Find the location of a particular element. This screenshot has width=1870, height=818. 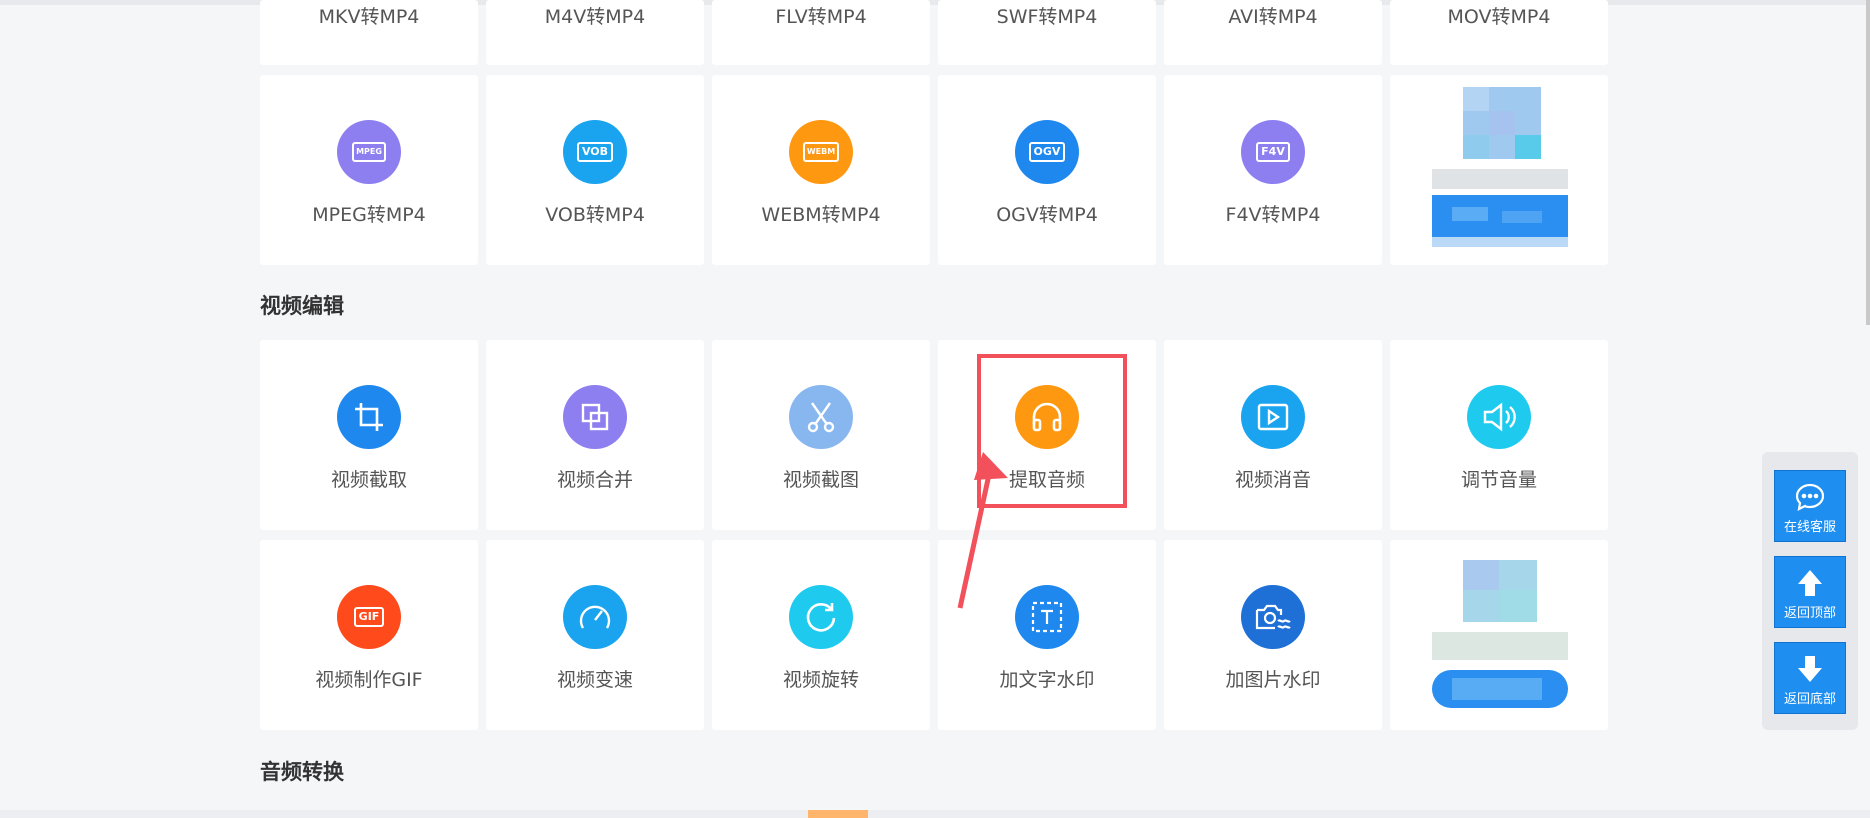

crop-icon is located at coordinates (369, 417).